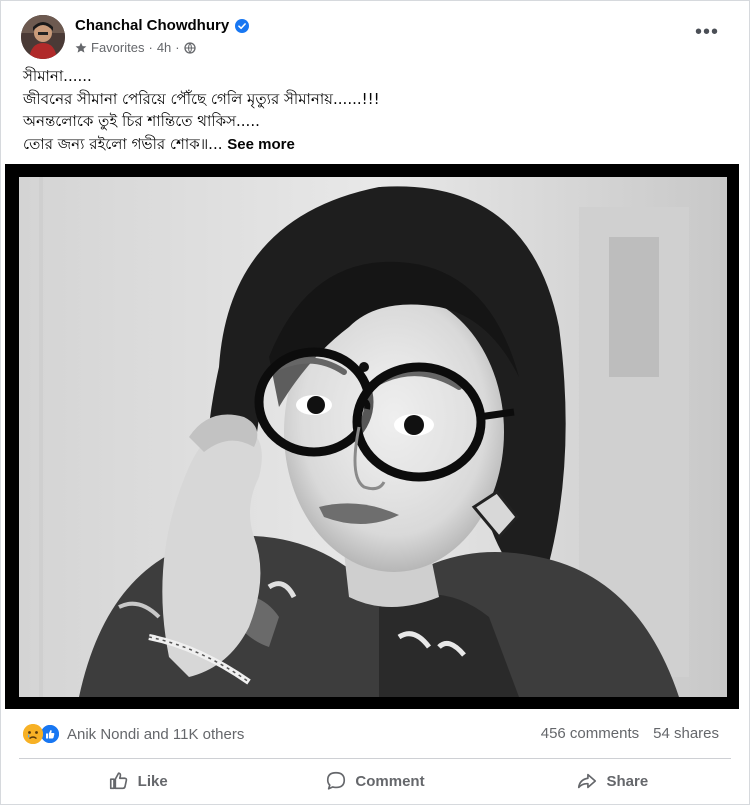  I want to click on globe-icon, so click(189, 47).